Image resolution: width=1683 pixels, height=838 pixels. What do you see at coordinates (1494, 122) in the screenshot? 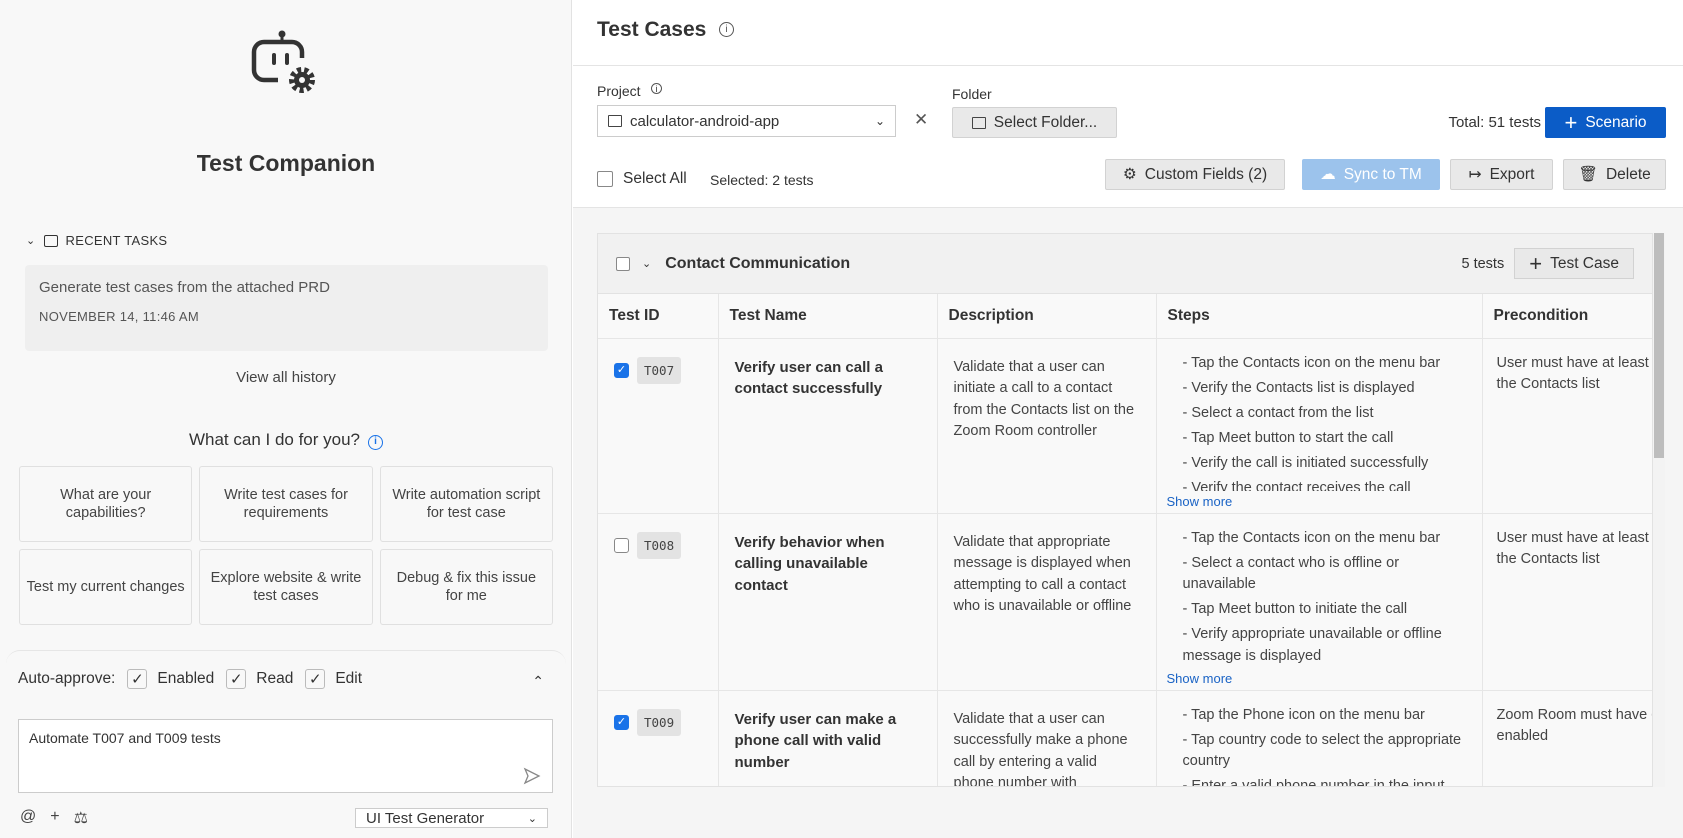
I see `total-count: Total: 51 tests` at bounding box center [1494, 122].